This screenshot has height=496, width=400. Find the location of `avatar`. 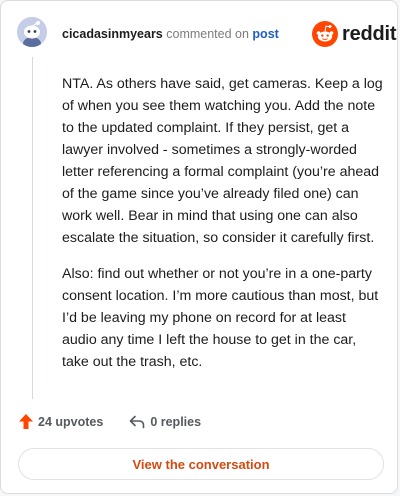

avatar is located at coordinates (32, 32).